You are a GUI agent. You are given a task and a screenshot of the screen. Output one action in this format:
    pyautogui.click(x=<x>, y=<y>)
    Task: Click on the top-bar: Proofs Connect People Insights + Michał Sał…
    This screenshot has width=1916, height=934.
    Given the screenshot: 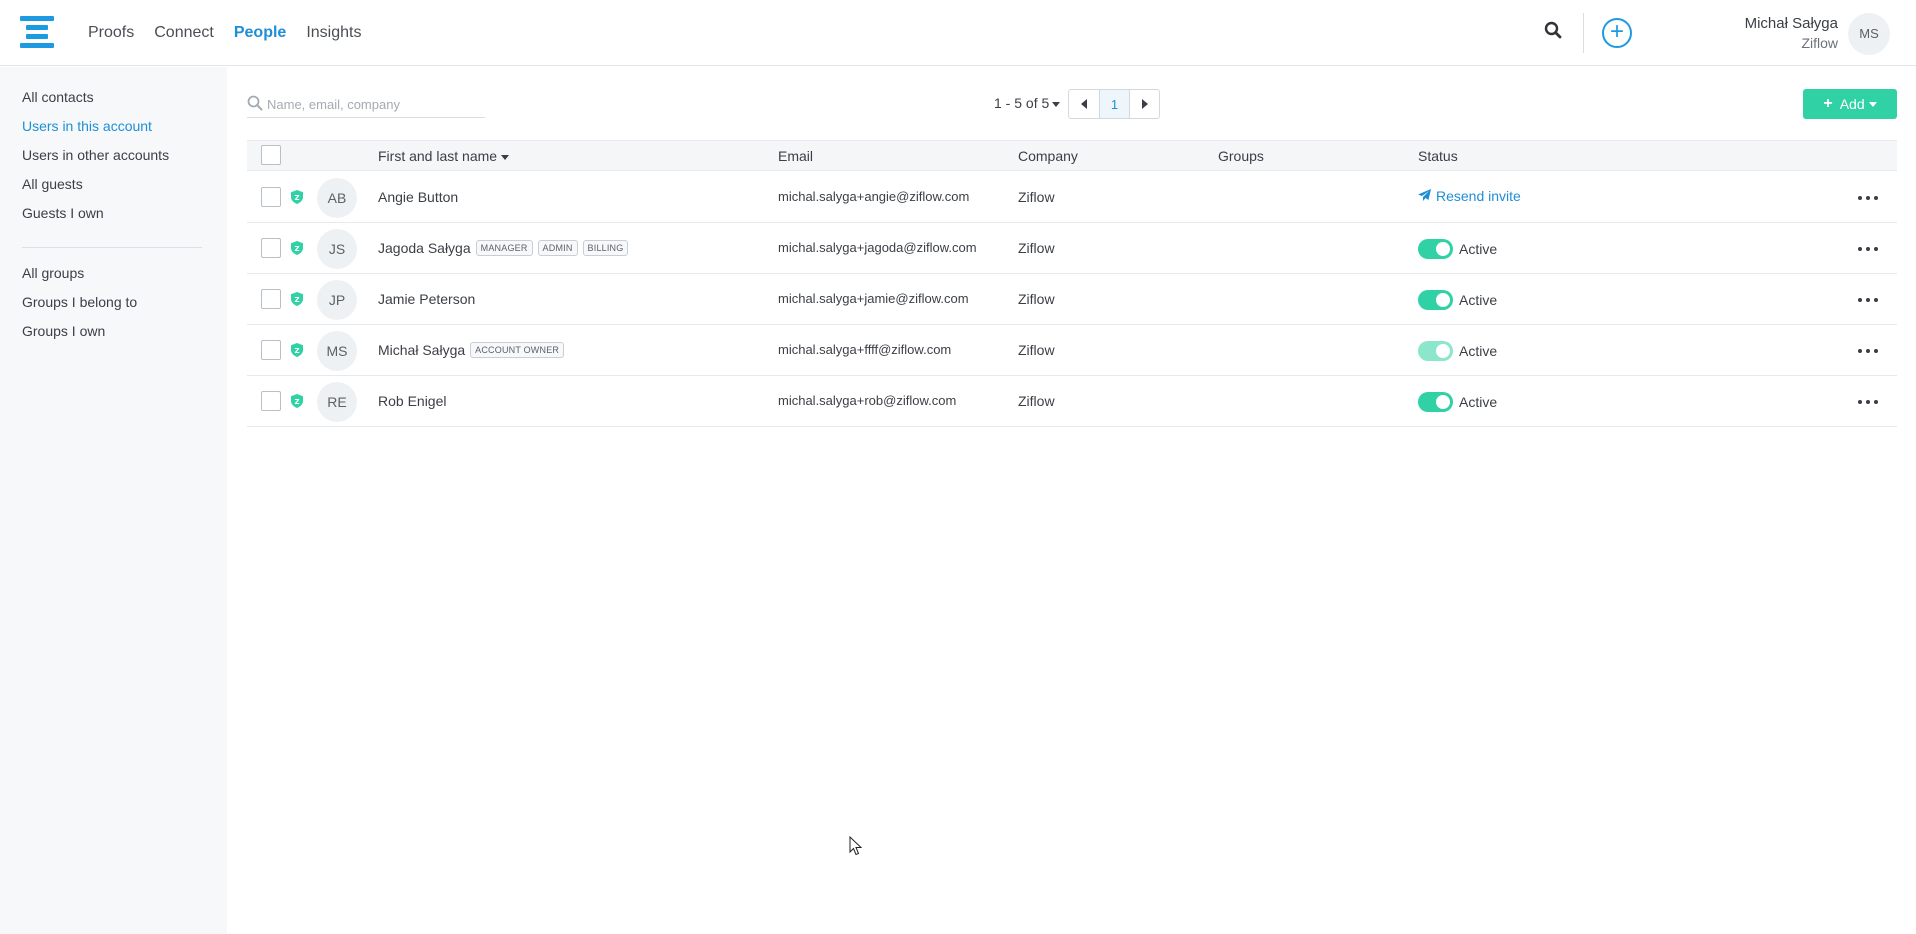 What is the action you would take?
    pyautogui.click(x=958, y=33)
    